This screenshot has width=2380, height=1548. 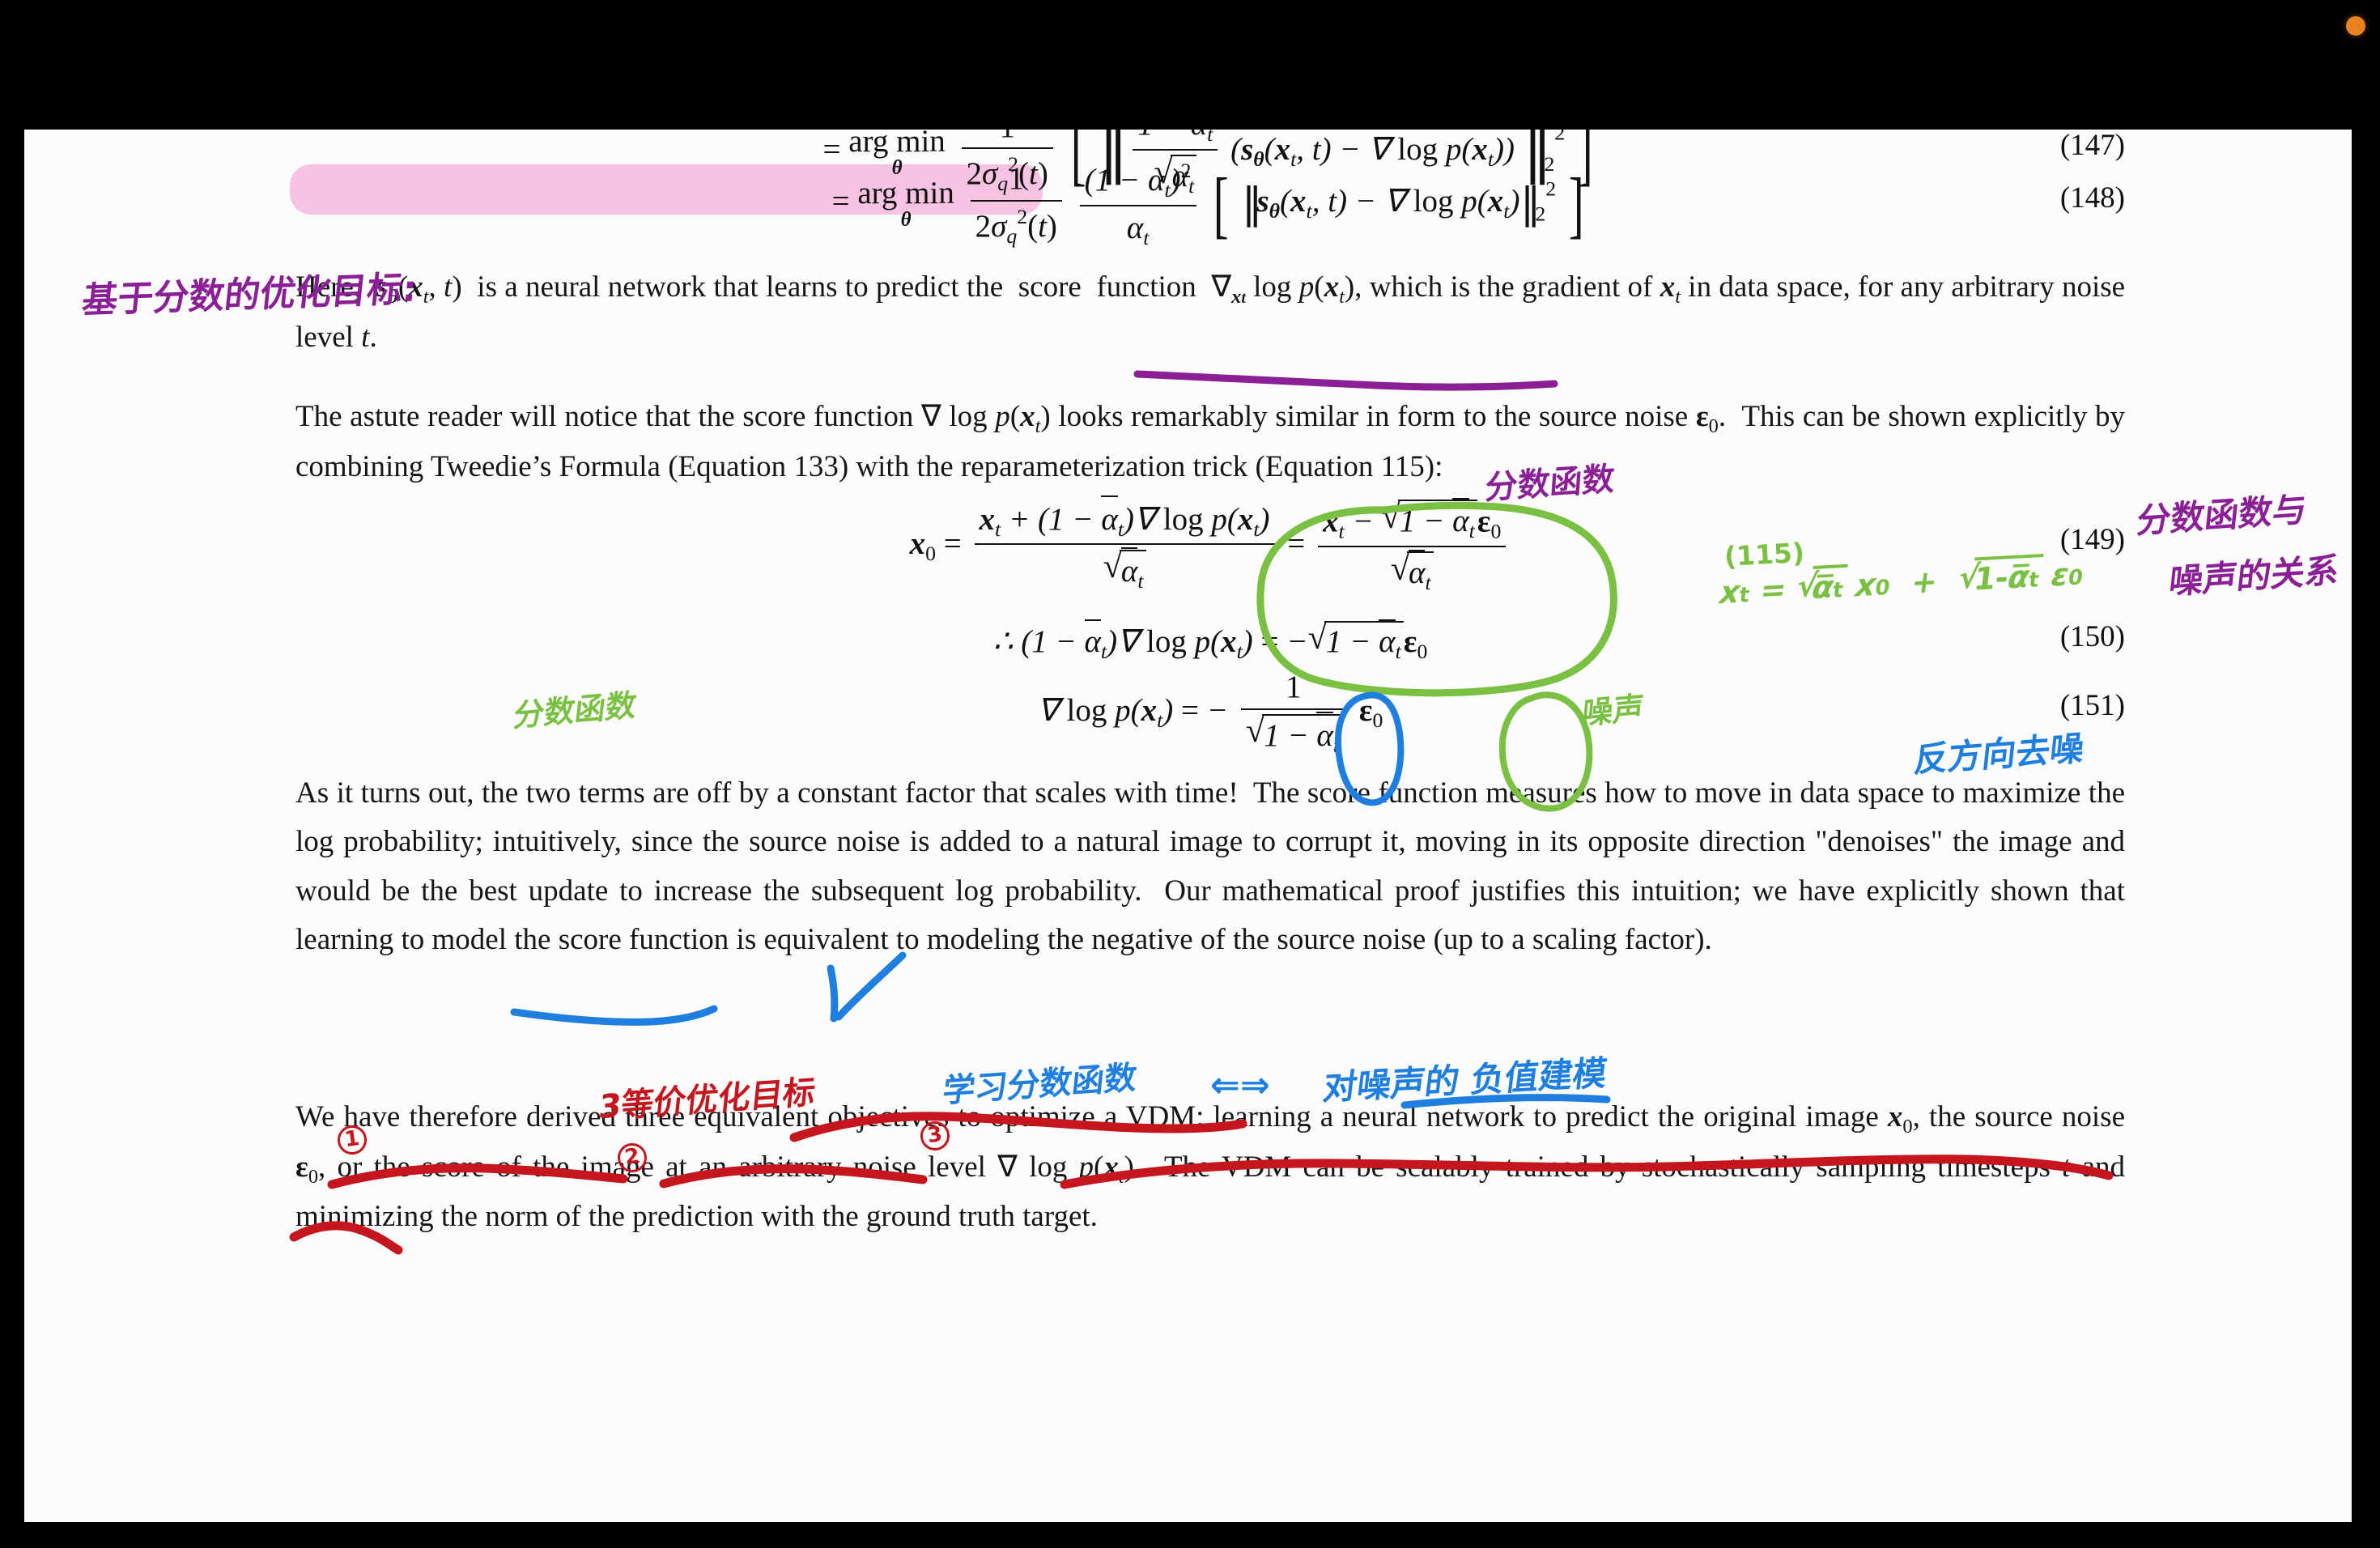 I want to click on equation-151: ∇ log p(xt) = − 11 − αt ε0 (151), so click(x=1210, y=714).